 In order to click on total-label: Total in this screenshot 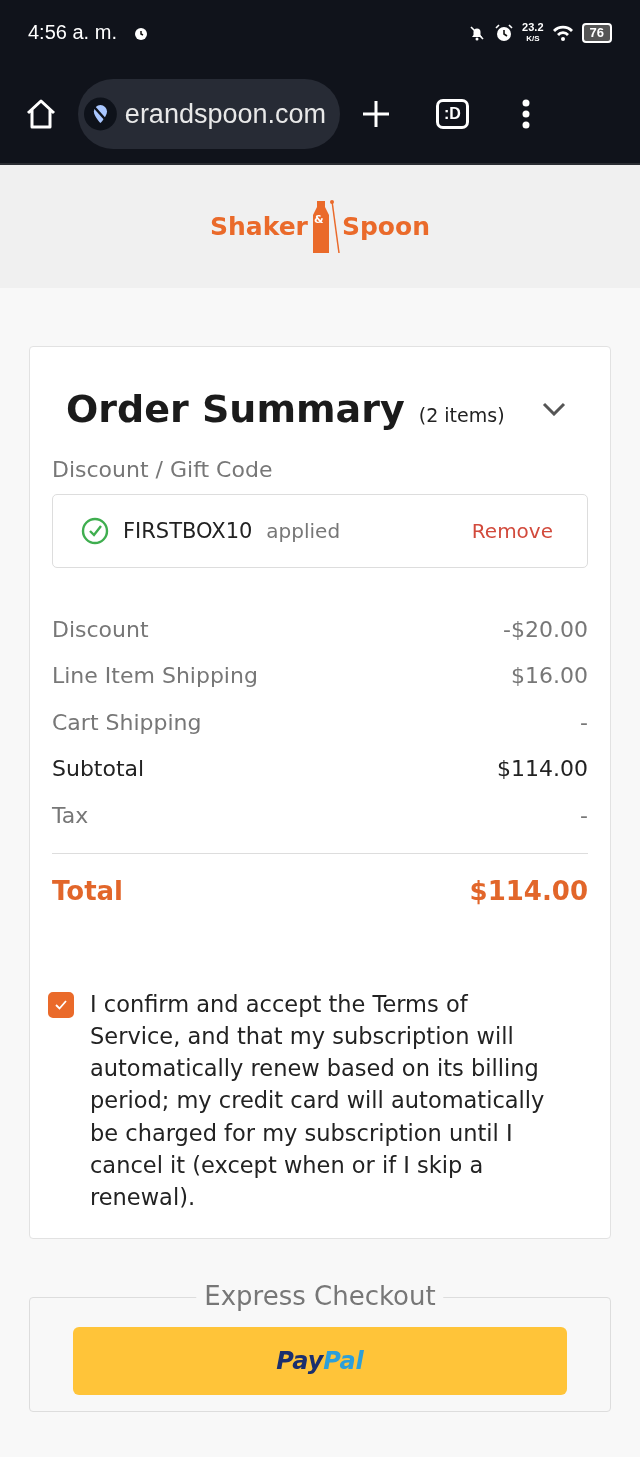, I will do `click(88, 890)`.